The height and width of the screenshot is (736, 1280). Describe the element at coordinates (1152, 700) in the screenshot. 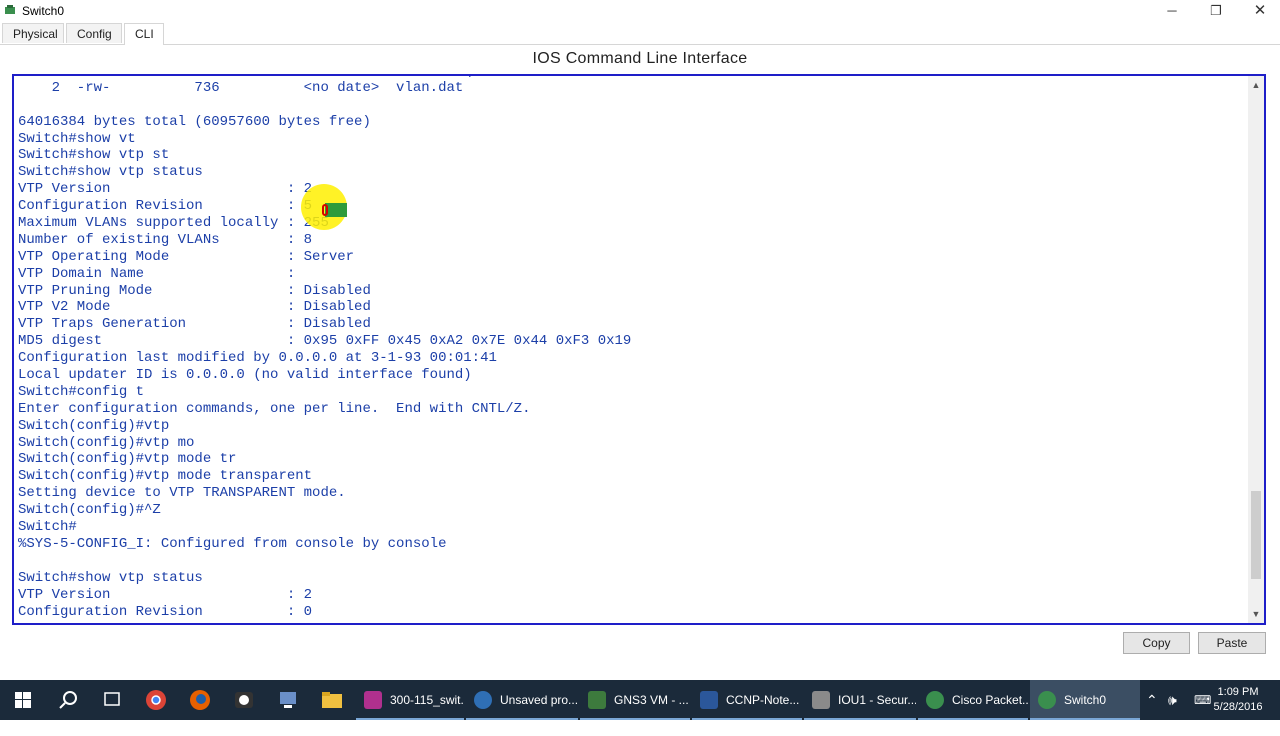

I see `show-hidden-icons-icon: ⌃` at that location.